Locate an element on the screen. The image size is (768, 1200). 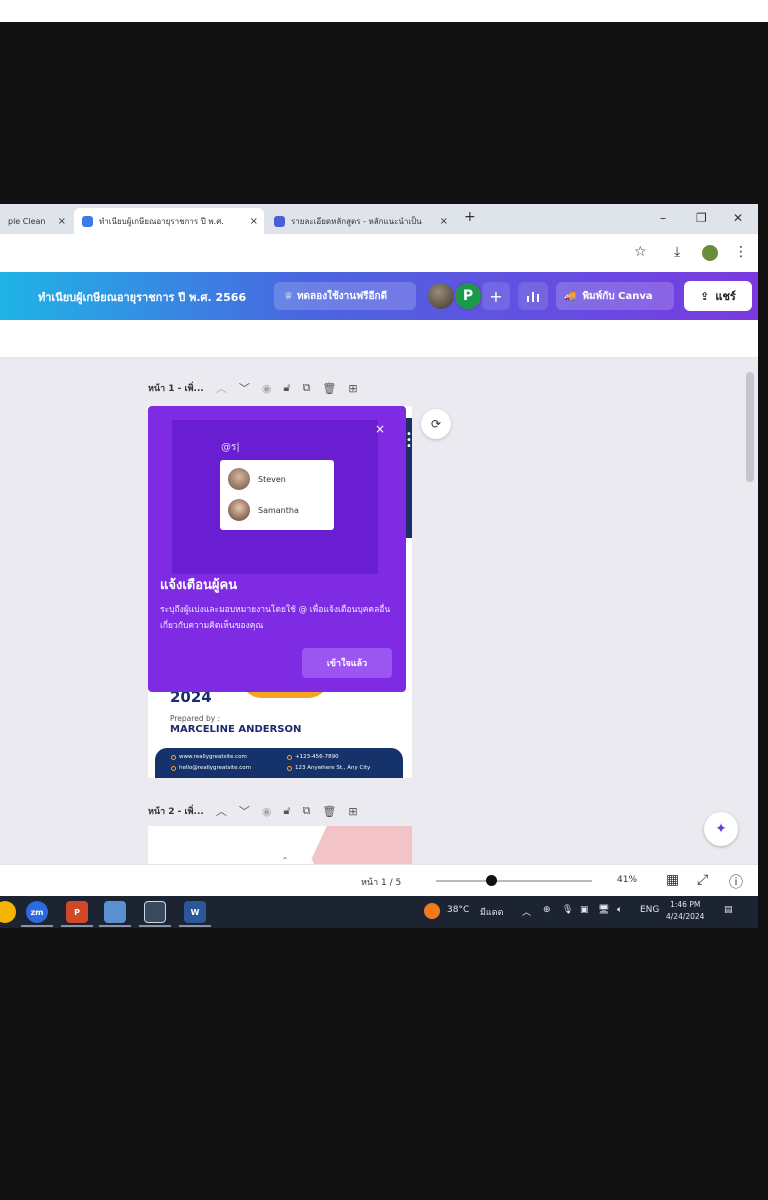
analytics-icon is located at coordinates (533, 296).